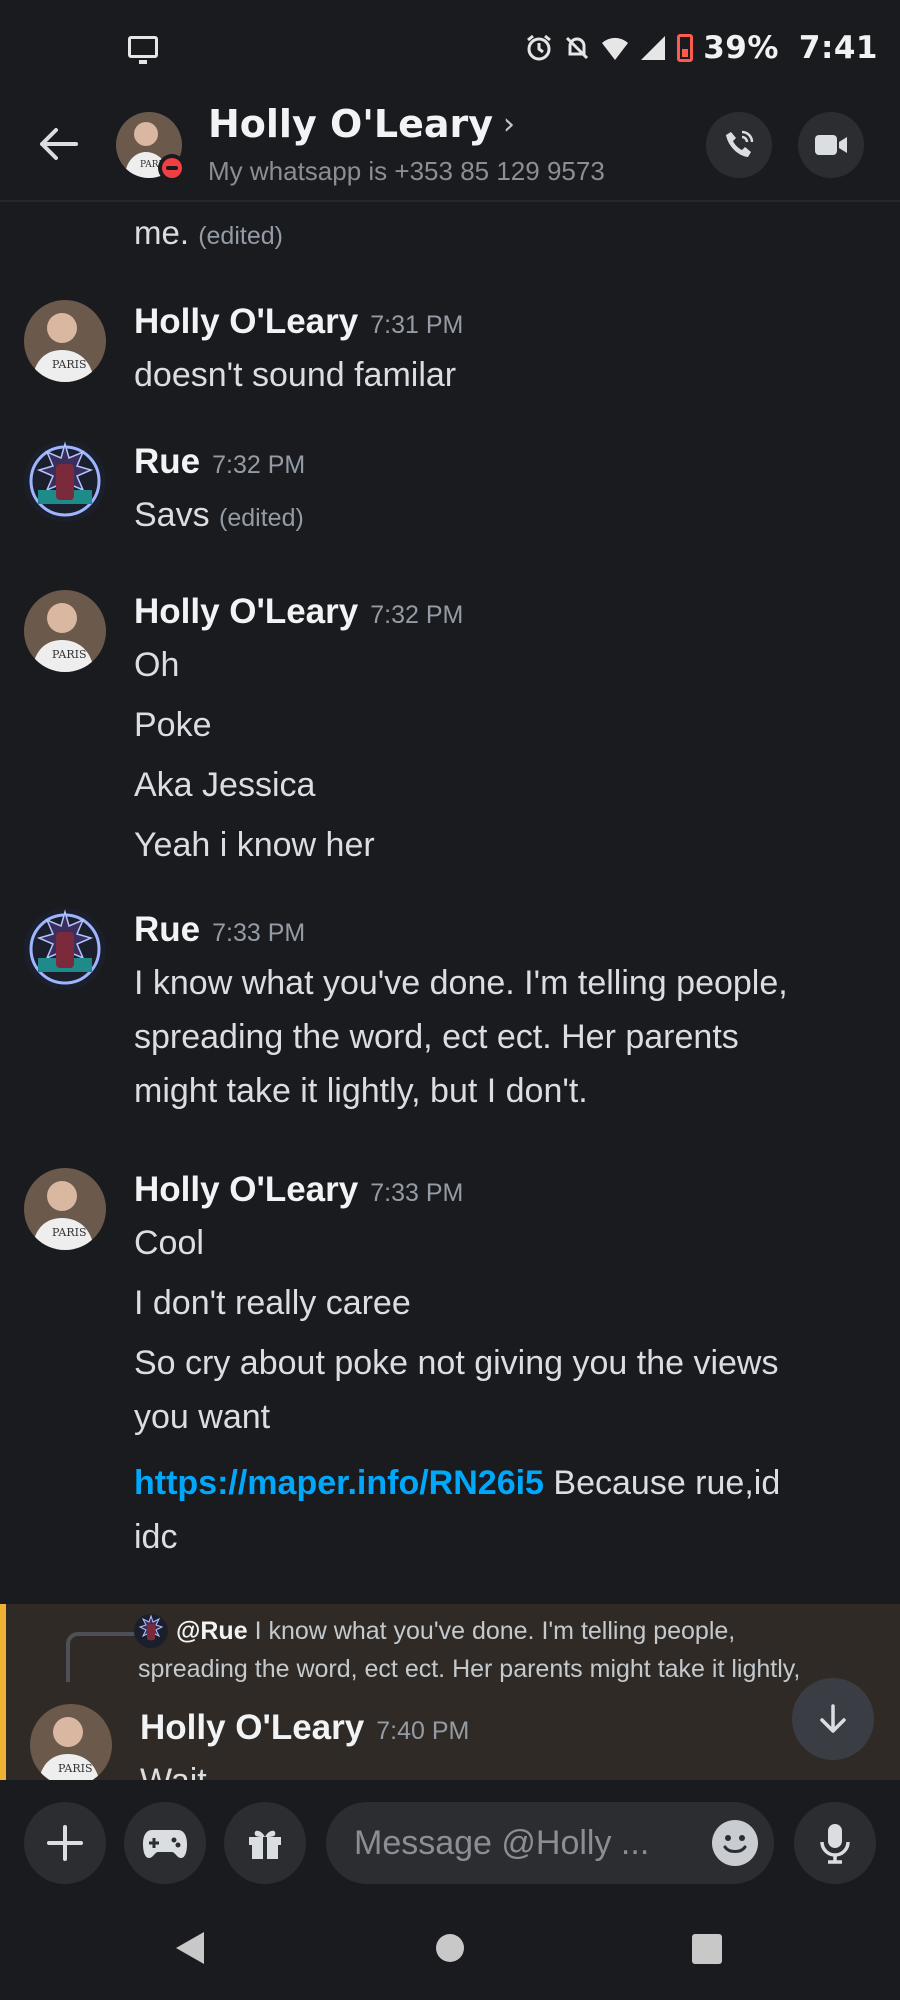  I want to click on nav-home-icon, so click(450, 1948).